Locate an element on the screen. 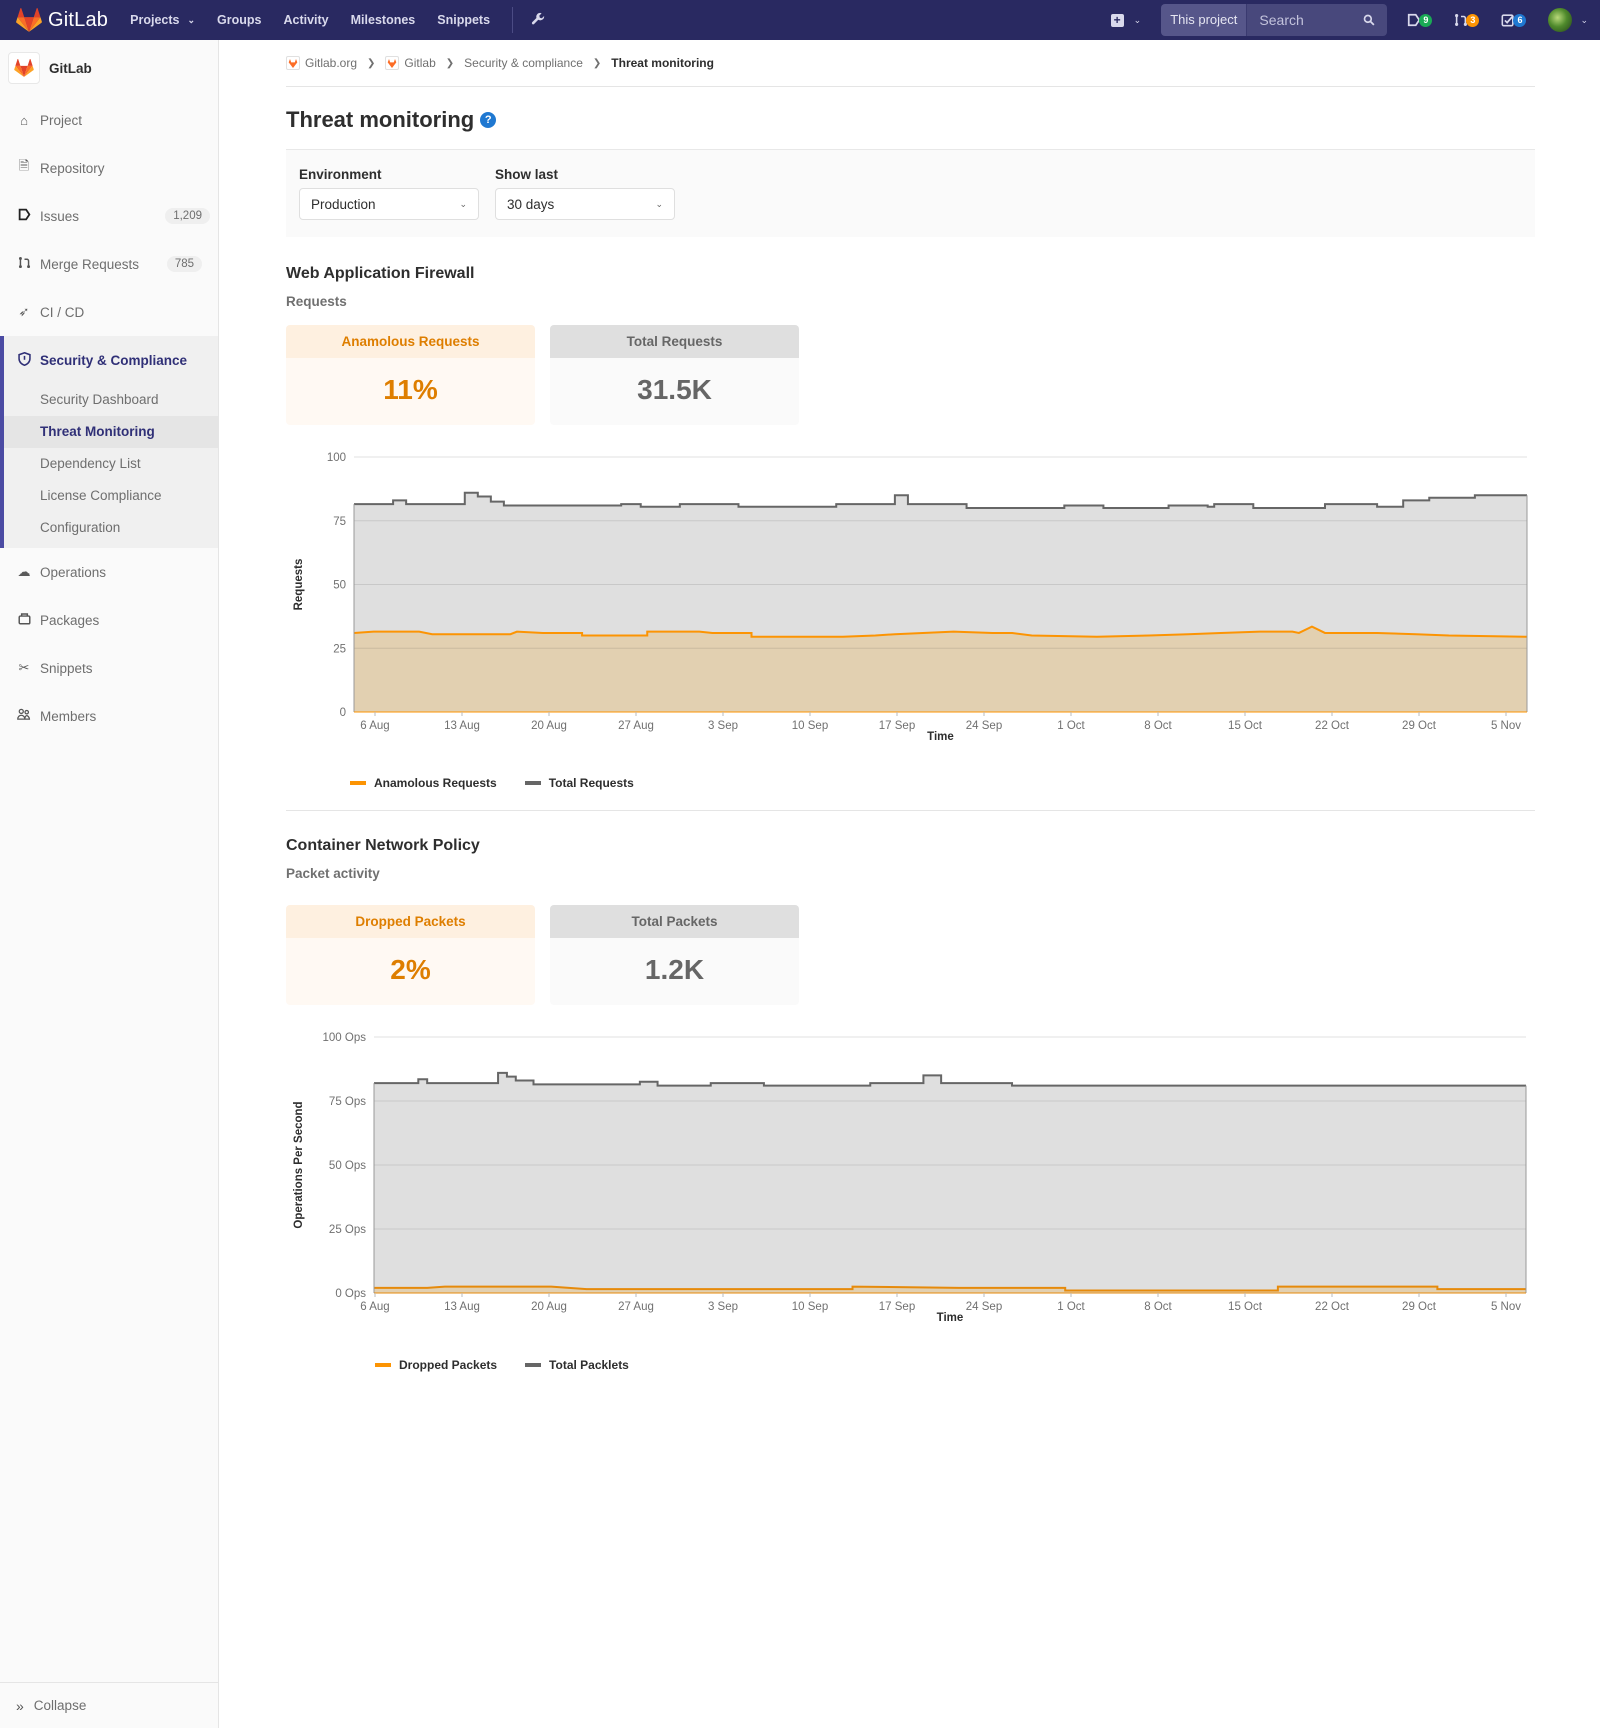 The height and width of the screenshot is (1728, 1600). network-subtitle: Packet activity is located at coordinates (333, 873).